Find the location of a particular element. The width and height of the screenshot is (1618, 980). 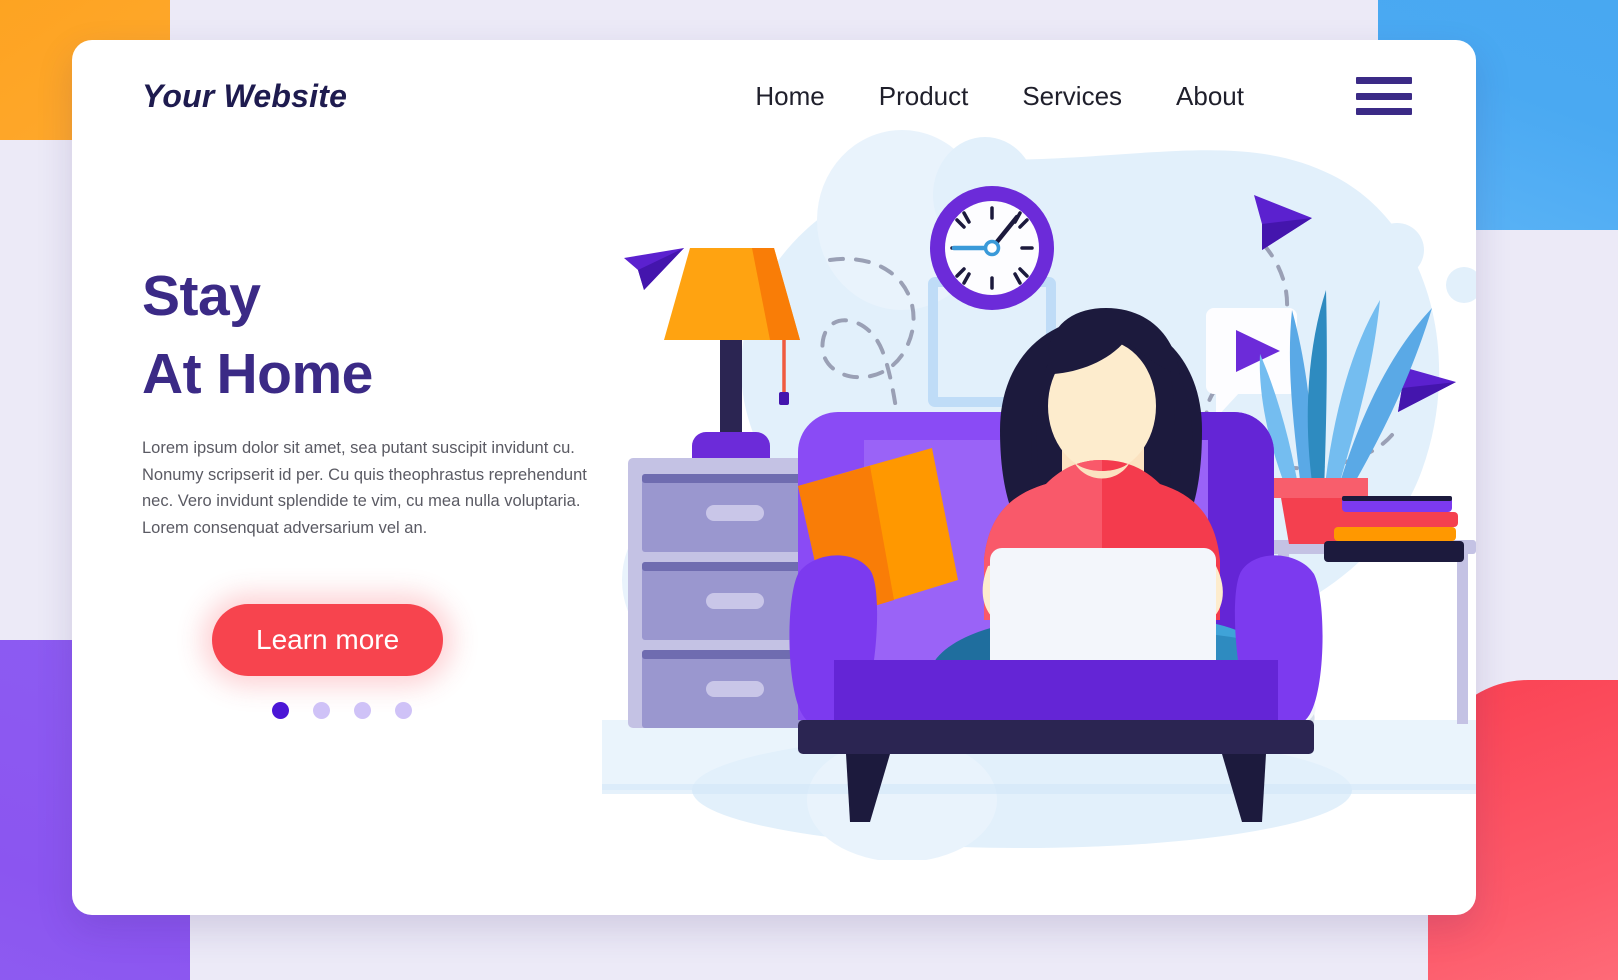

plant-pot-rim is located at coordinates (1321, 488).